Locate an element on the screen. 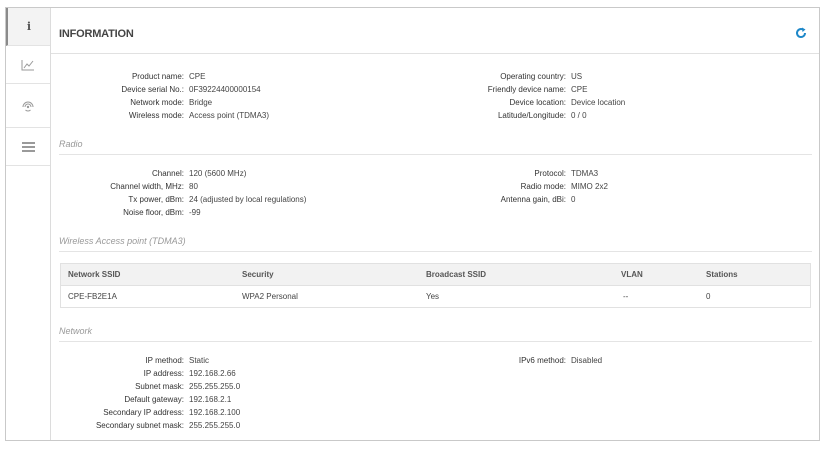 This screenshot has height=450, width=830. info-device-location: Device location is located at coordinates (567, 102).